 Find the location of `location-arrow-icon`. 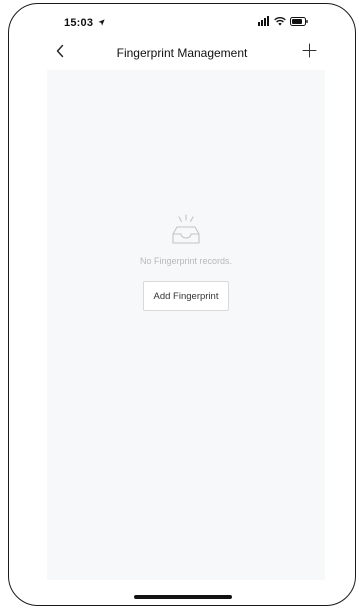

location-arrow-icon is located at coordinates (102, 23).